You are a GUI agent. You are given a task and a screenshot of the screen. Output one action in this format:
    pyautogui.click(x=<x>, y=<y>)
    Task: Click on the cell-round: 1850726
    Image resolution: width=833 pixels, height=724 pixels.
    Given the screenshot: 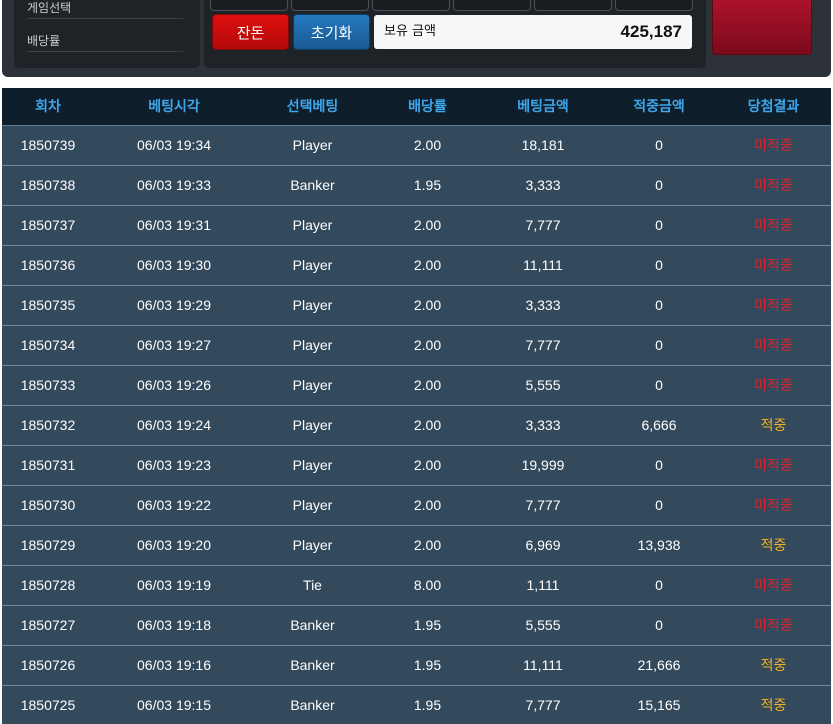 What is the action you would take?
    pyautogui.click(x=48, y=665)
    